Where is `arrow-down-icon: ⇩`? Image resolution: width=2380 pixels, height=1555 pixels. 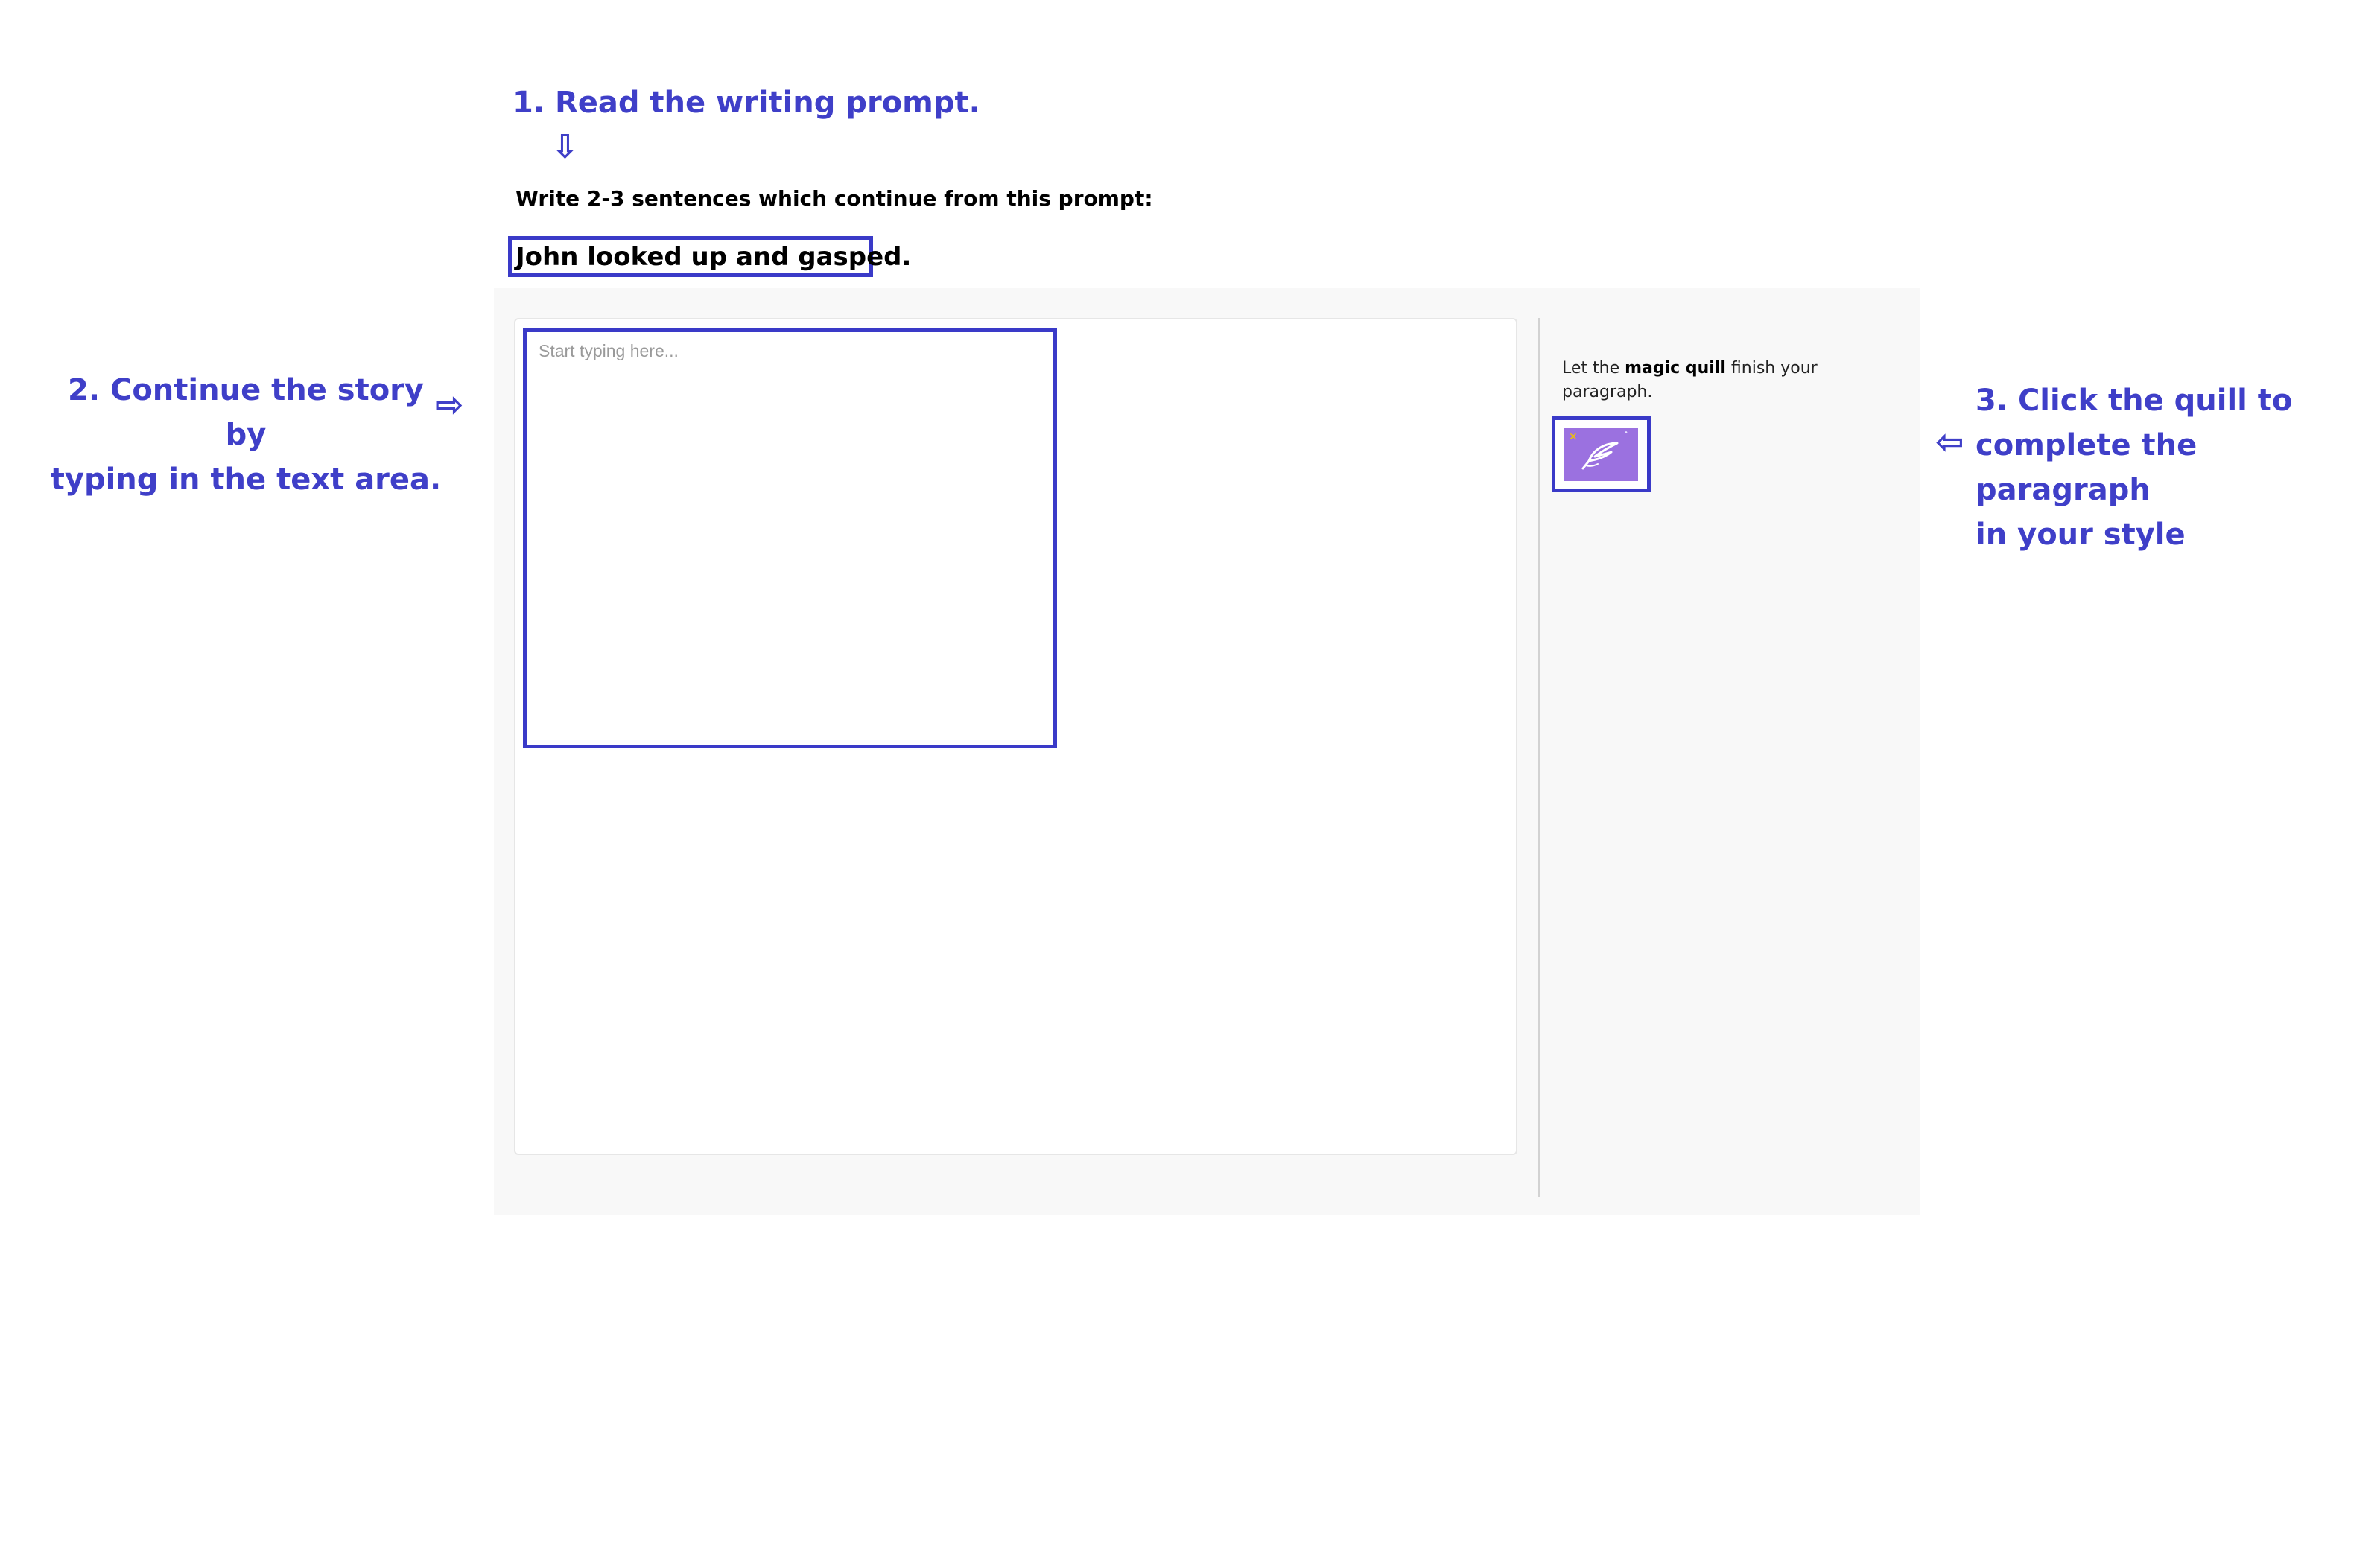 arrow-down-icon: ⇩ is located at coordinates (565, 147).